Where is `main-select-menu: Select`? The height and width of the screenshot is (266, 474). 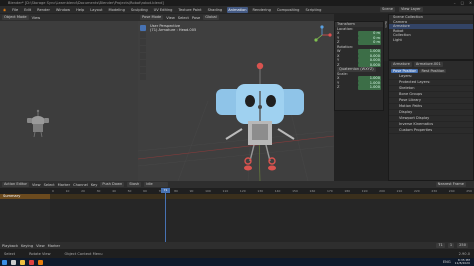
main-select-menu: Select is located at coordinates (183, 18).